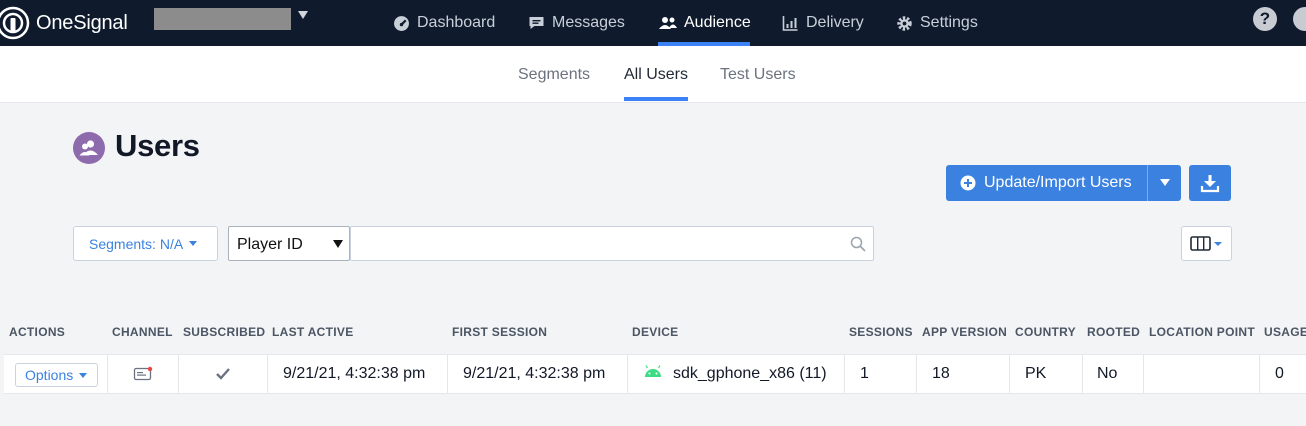  I want to click on app-selector, so click(222, 19).